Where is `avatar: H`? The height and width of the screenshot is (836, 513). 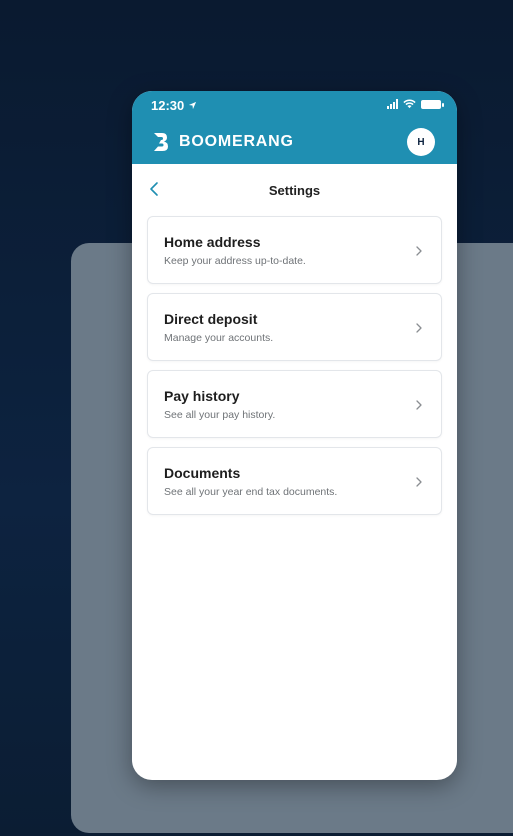 avatar: H is located at coordinates (421, 142).